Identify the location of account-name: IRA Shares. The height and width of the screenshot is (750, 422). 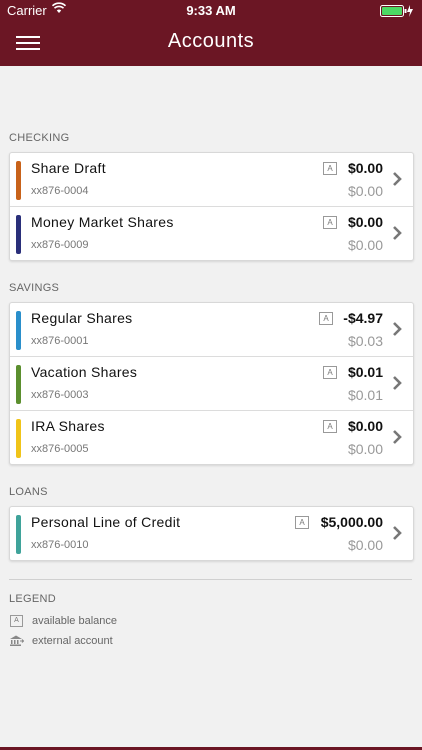
(68, 426).